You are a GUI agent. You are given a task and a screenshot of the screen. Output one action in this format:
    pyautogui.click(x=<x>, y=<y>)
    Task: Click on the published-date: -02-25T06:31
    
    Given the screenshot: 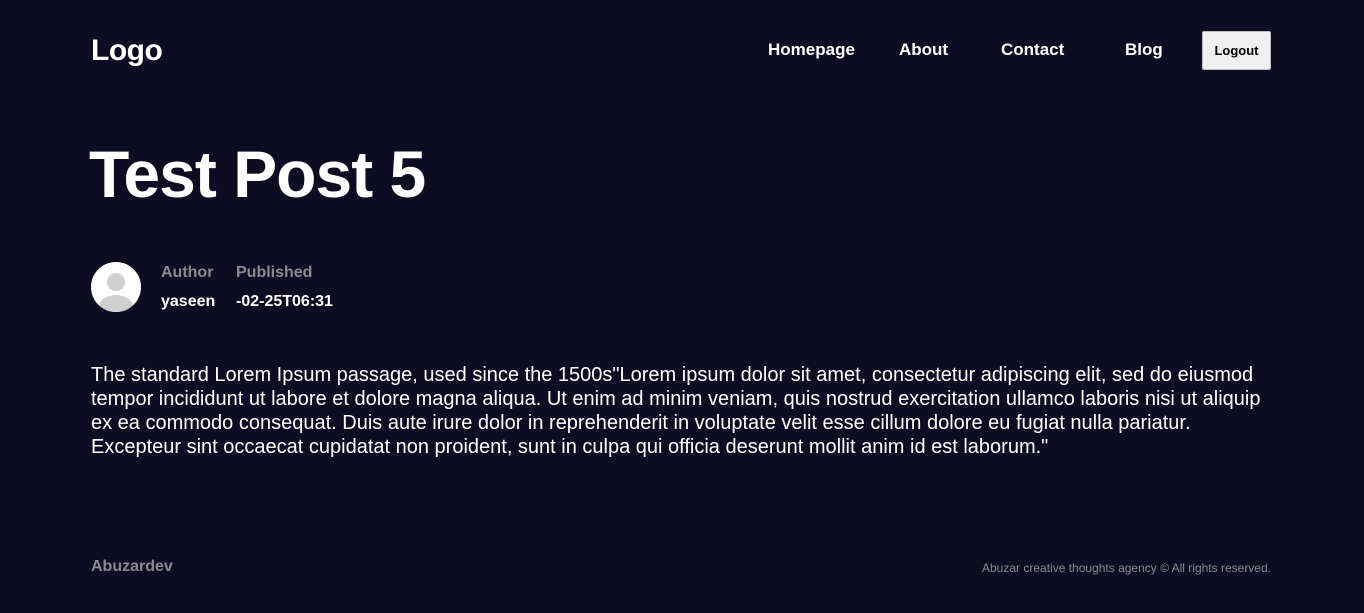 What is the action you would take?
    pyautogui.click(x=284, y=301)
    